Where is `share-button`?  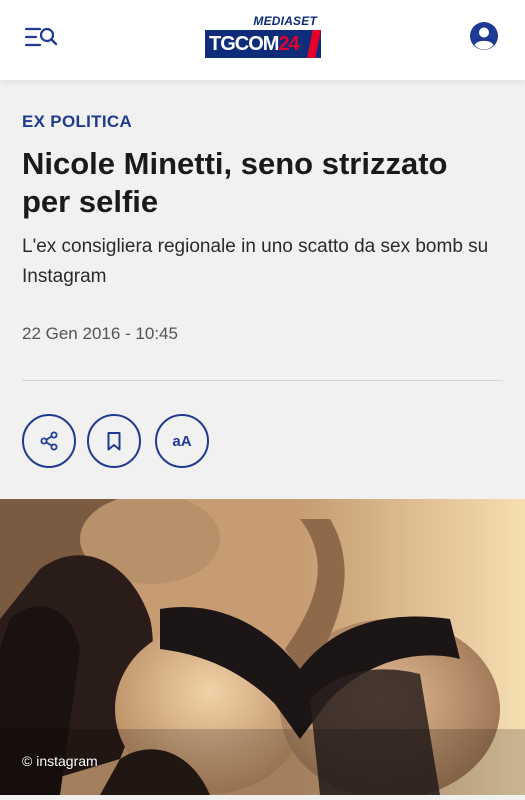
share-button is located at coordinates (49, 441).